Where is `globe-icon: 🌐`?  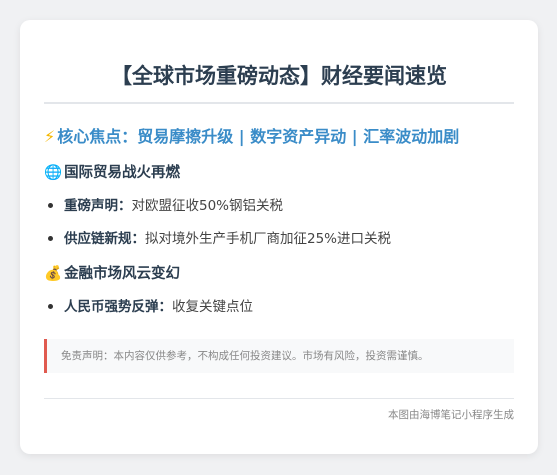 globe-icon: 🌐 is located at coordinates (53, 173).